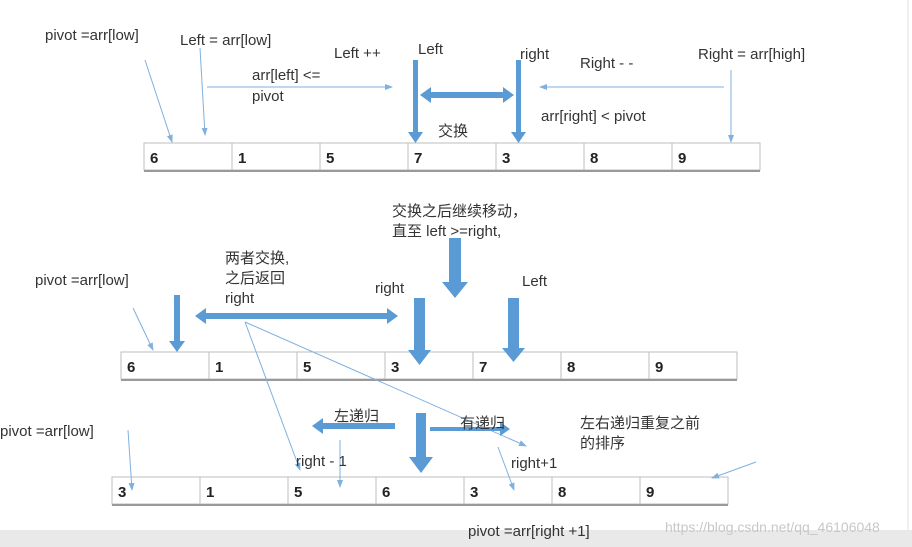 This screenshot has height=547, width=912. I want to click on label: arr[left] <=, so click(286, 75).